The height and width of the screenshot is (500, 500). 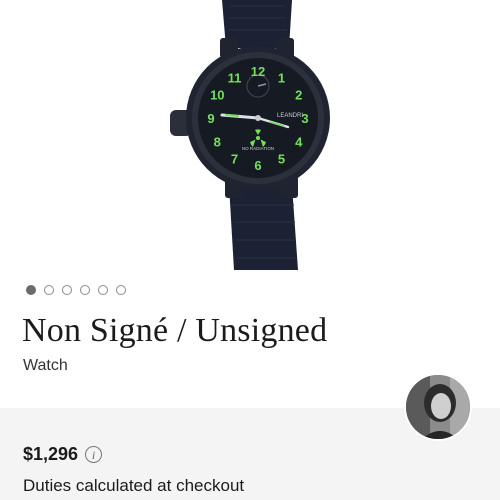 What do you see at coordinates (210, 118) in the screenshot?
I see `dial-numeral: 9` at bounding box center [210, 118].